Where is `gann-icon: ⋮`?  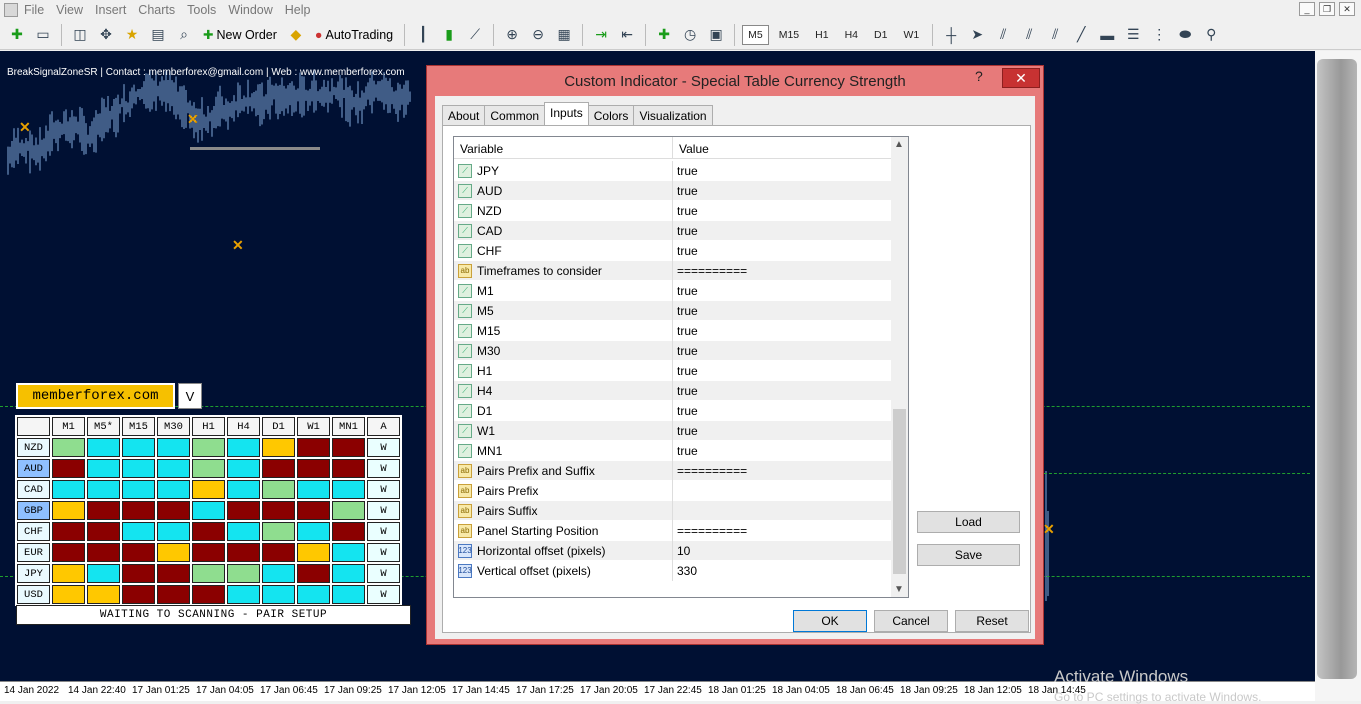
gann-icon: ⋮ is located at coordinates (1159, 35).